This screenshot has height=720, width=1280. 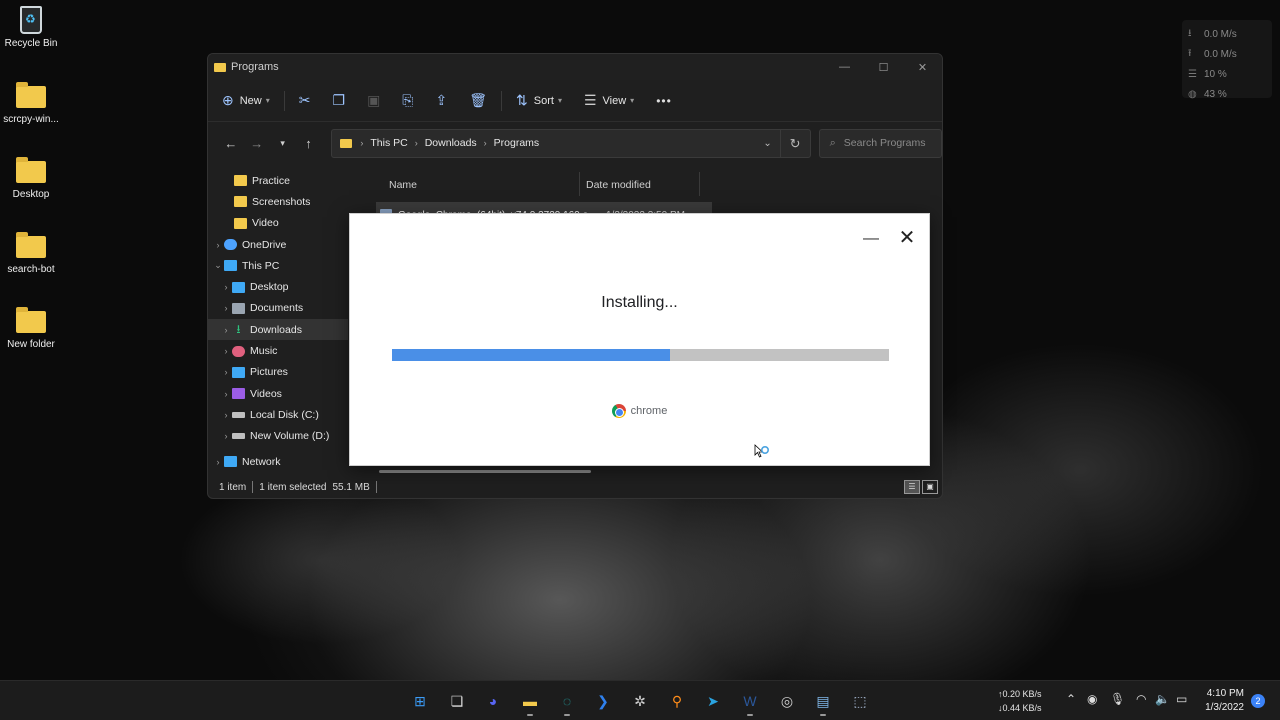 I want to click on nav-item-documents: › Documents, so click(x=278, y=308).